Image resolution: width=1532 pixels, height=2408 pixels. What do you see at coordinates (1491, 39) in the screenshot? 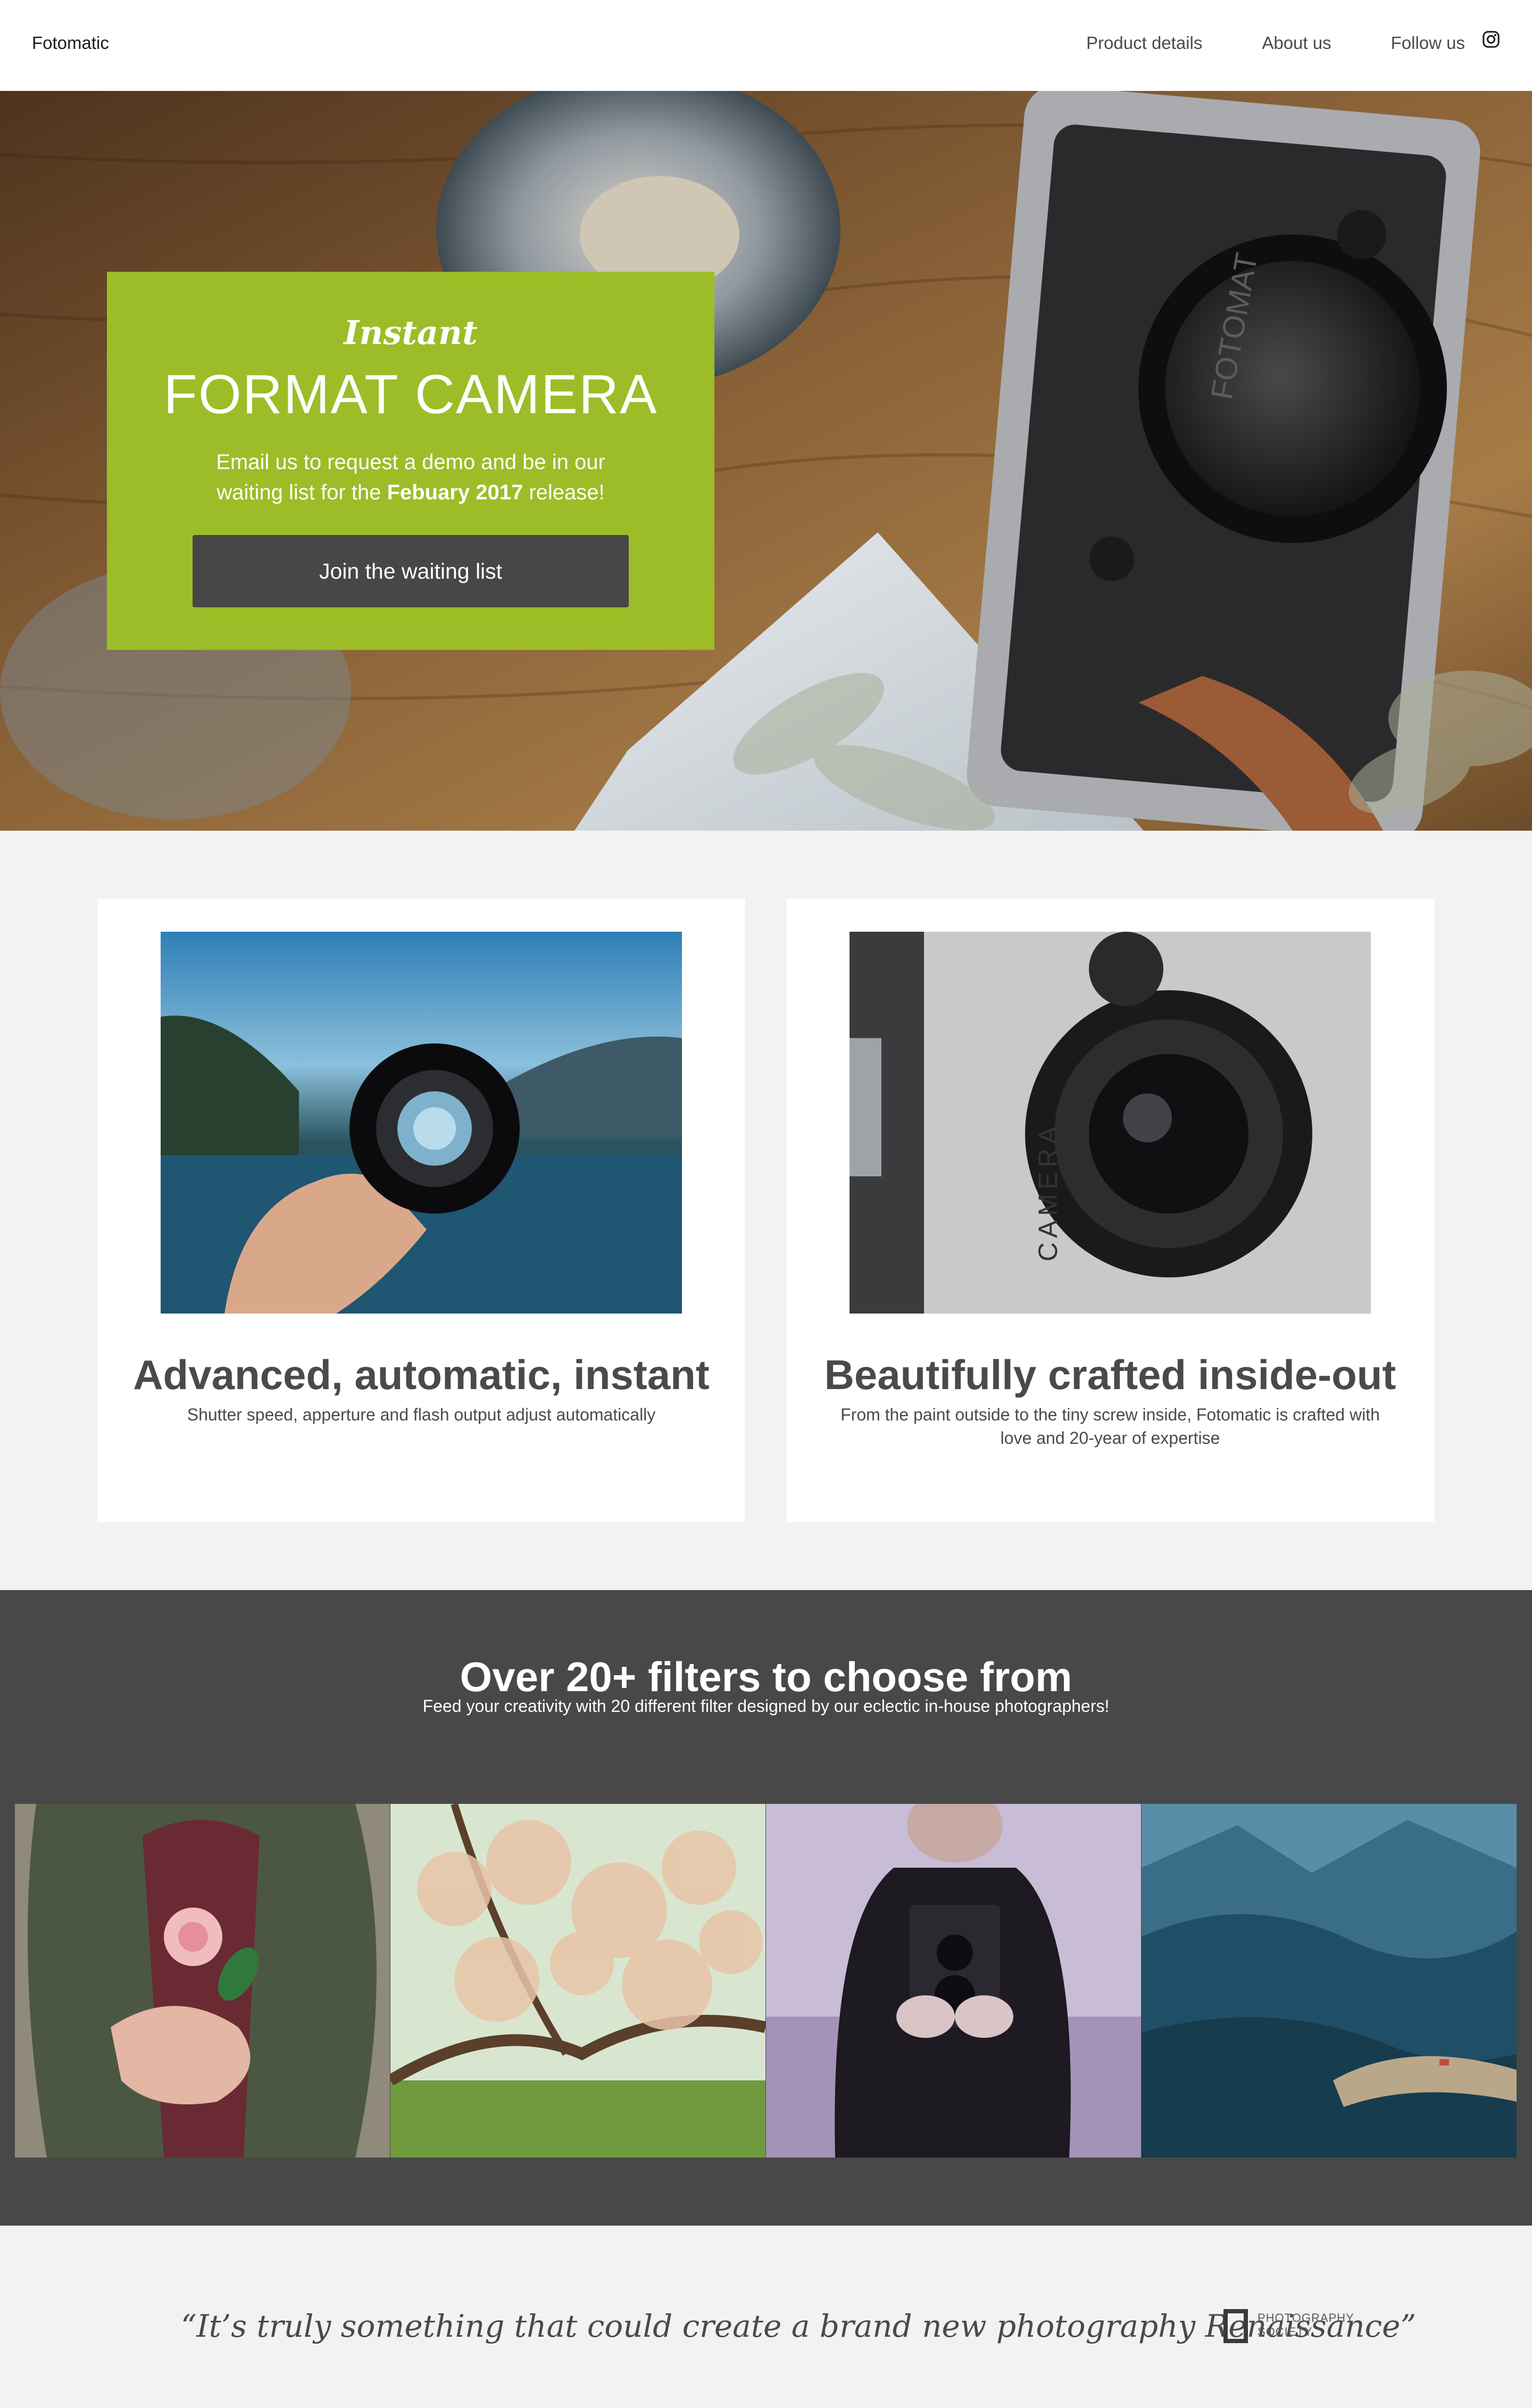
I see `instagram-icon` at bounding box center [1491, 39].